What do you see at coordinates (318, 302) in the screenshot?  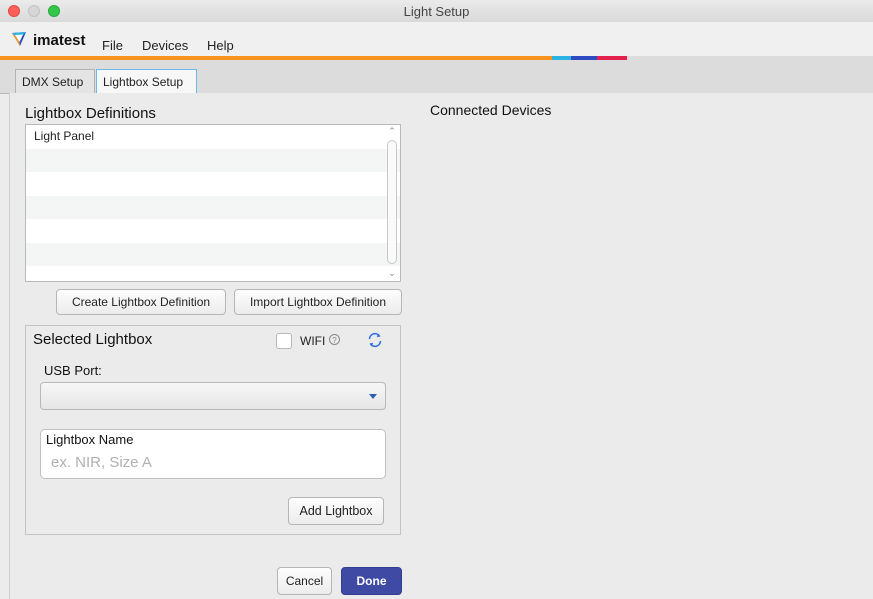 I see `import-lightbox-definition-button: Import Lightbox Definition` at bounding box center [318, 302].